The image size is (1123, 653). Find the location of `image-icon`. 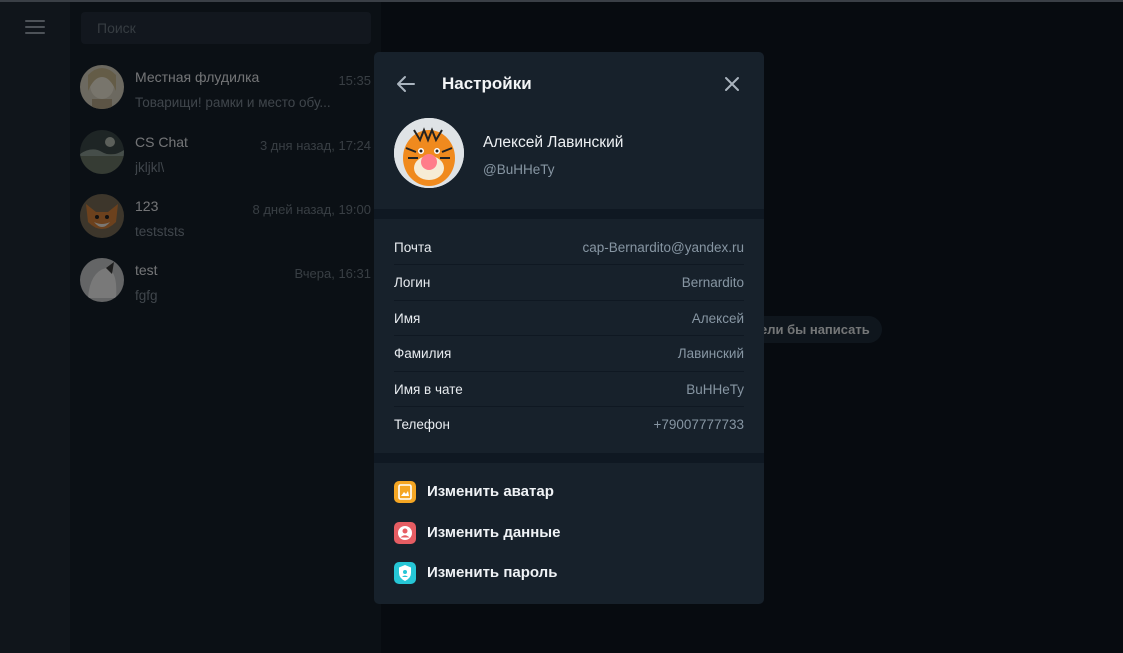

image-icon is located at coordinates (405, 492).